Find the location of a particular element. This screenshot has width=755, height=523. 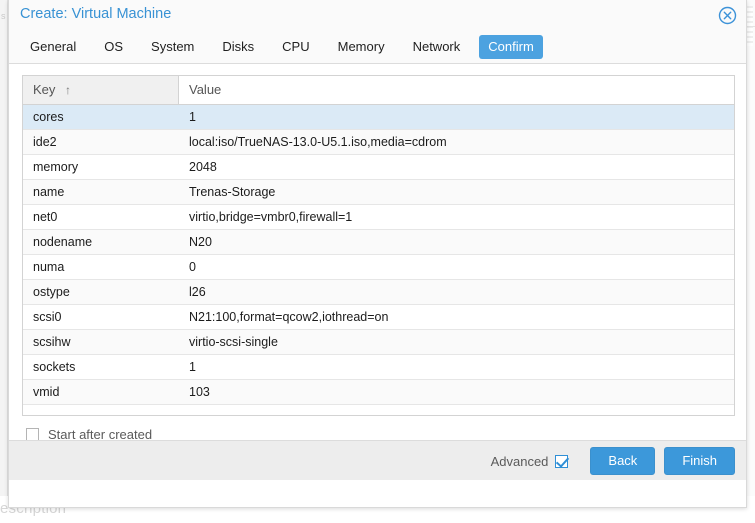

tab-general: General is located at coordinates (53, 47).